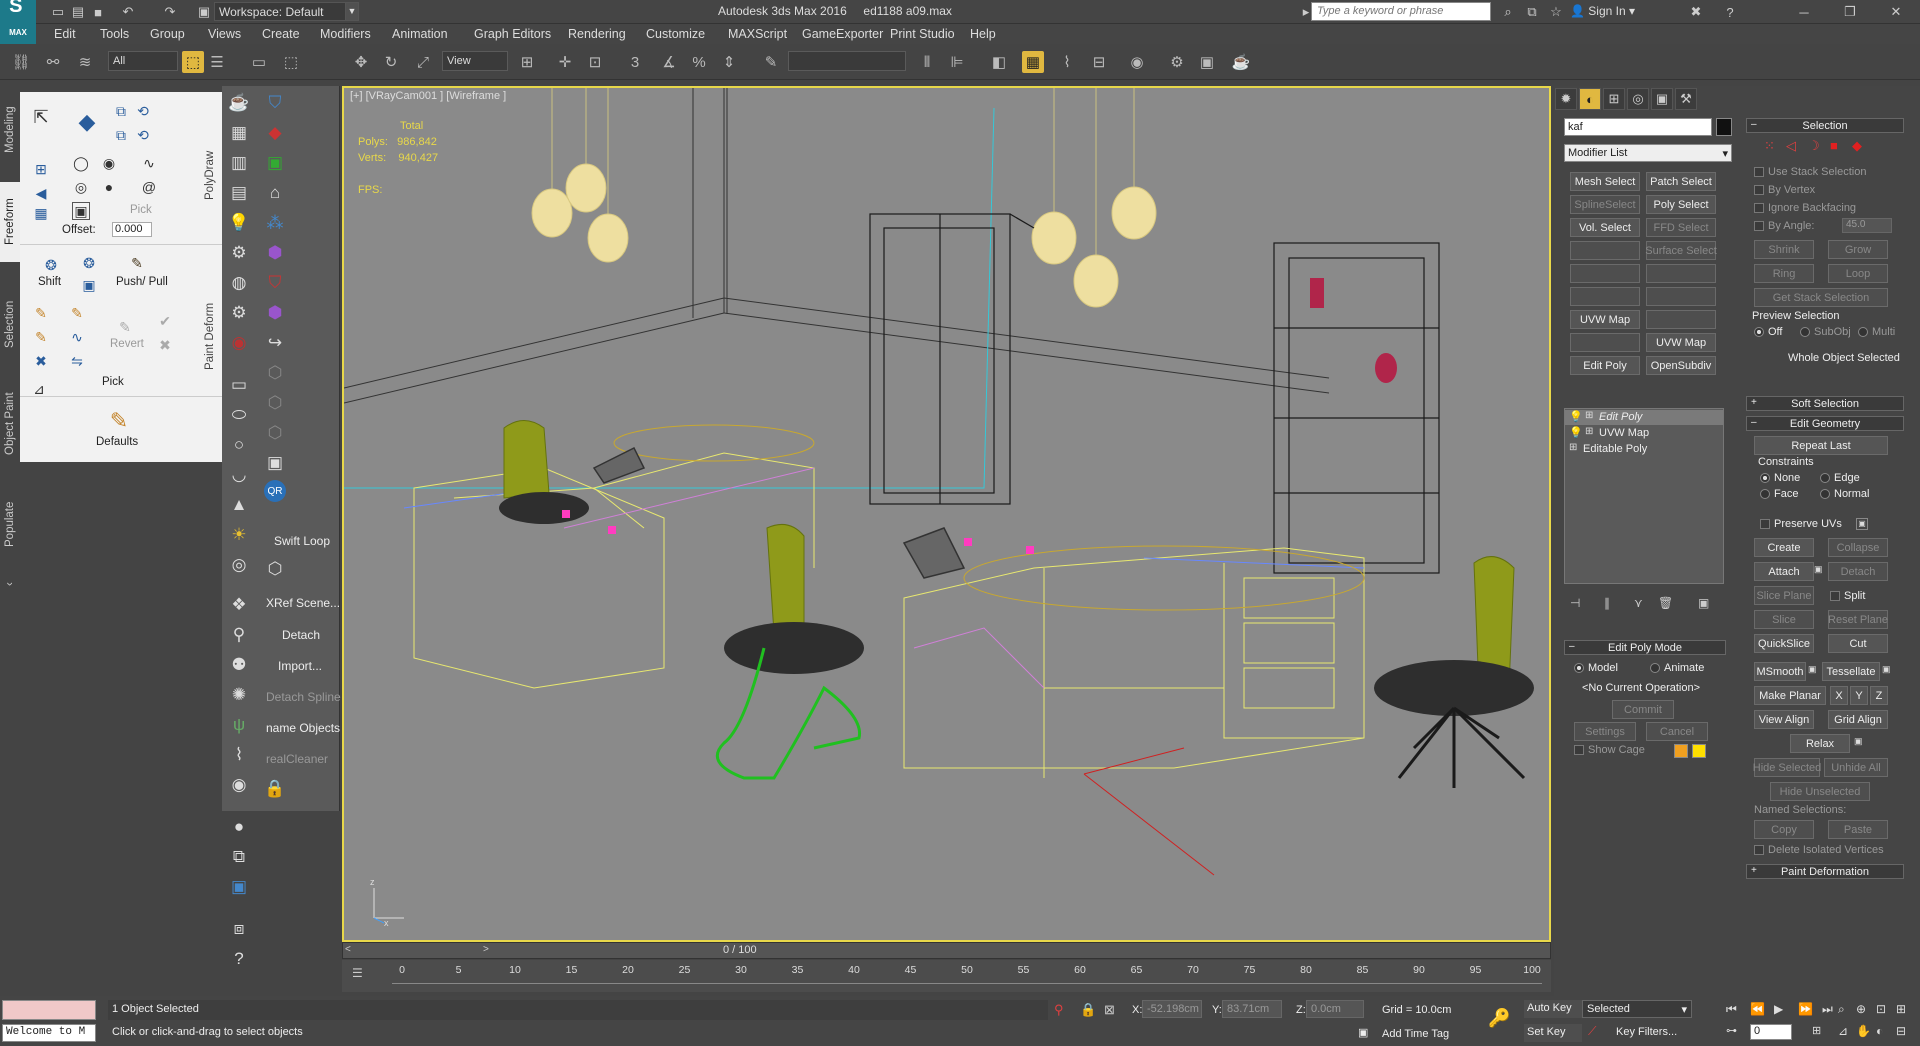 This screenshot has height=1046, width=1920. What do you see at coordinates (922, 34) in the screenshot?
I see `menu-print-studio: Print Studio` at bounding box center [922, 34].